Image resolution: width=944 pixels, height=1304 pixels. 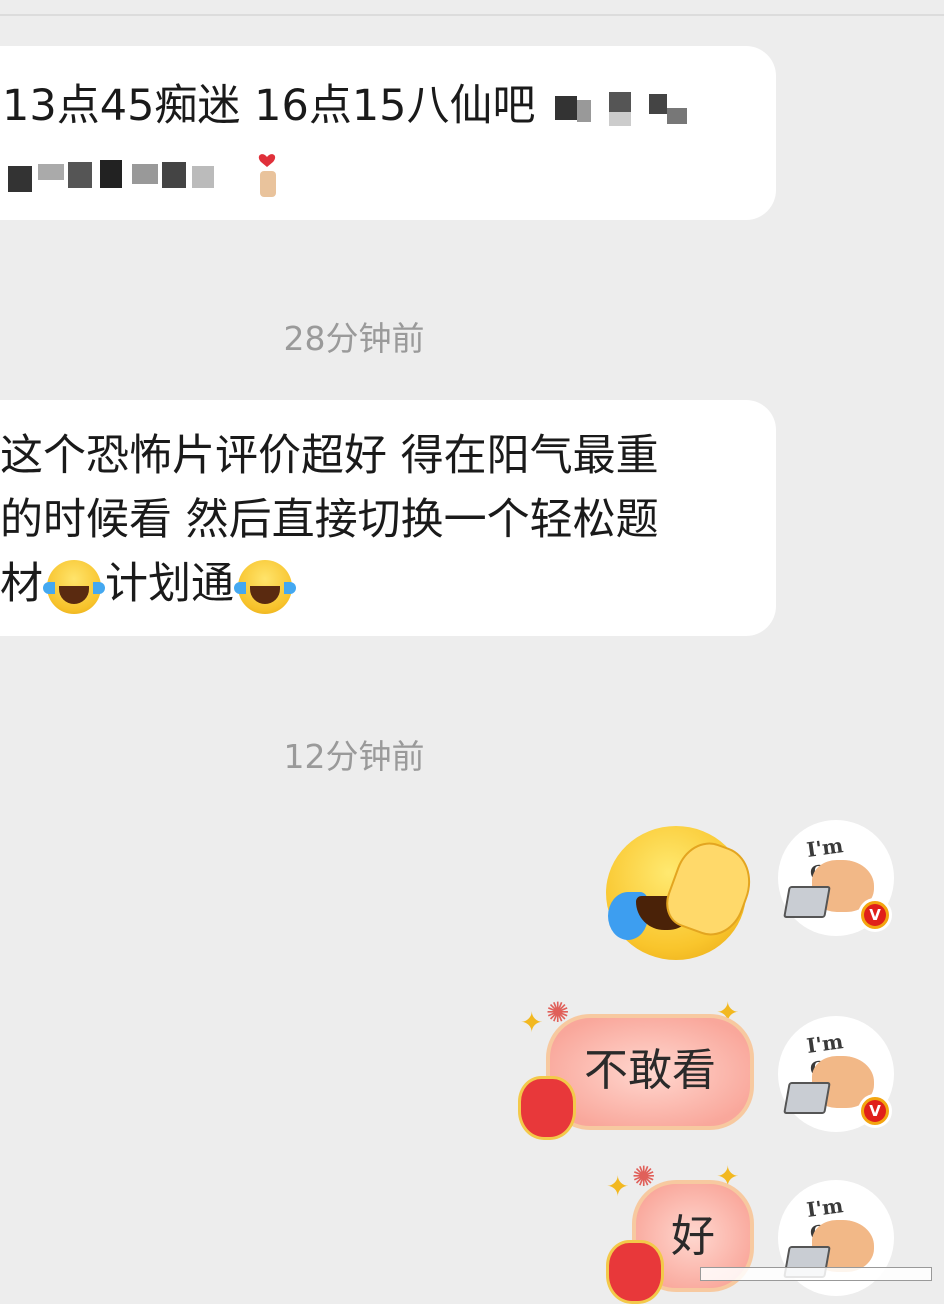 What do you see at coordinates (472, 15) in the screenshot?
I see `top-divider` at bounding box center [472, 15].